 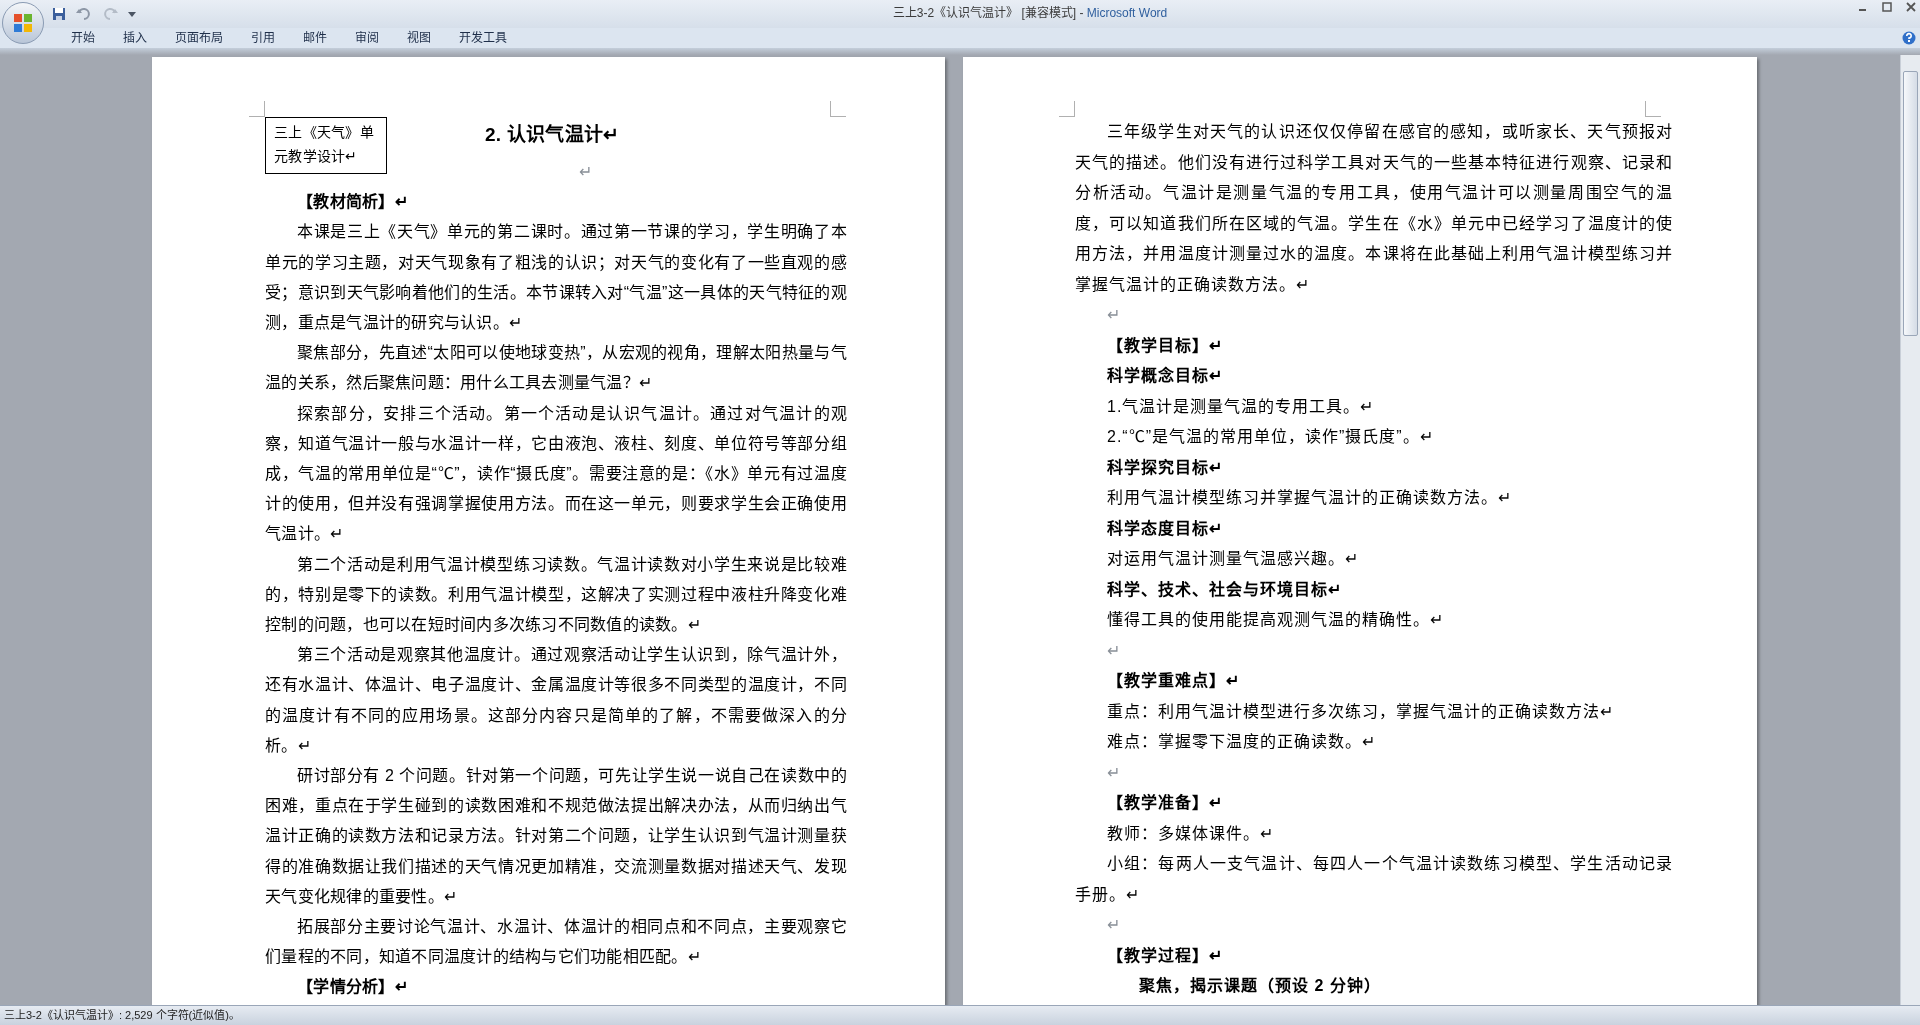 What do you see at coordinates (367, 38) in the screenshot?
I see `ribbon-tab: 审阅` at bounding box center [367, 38].